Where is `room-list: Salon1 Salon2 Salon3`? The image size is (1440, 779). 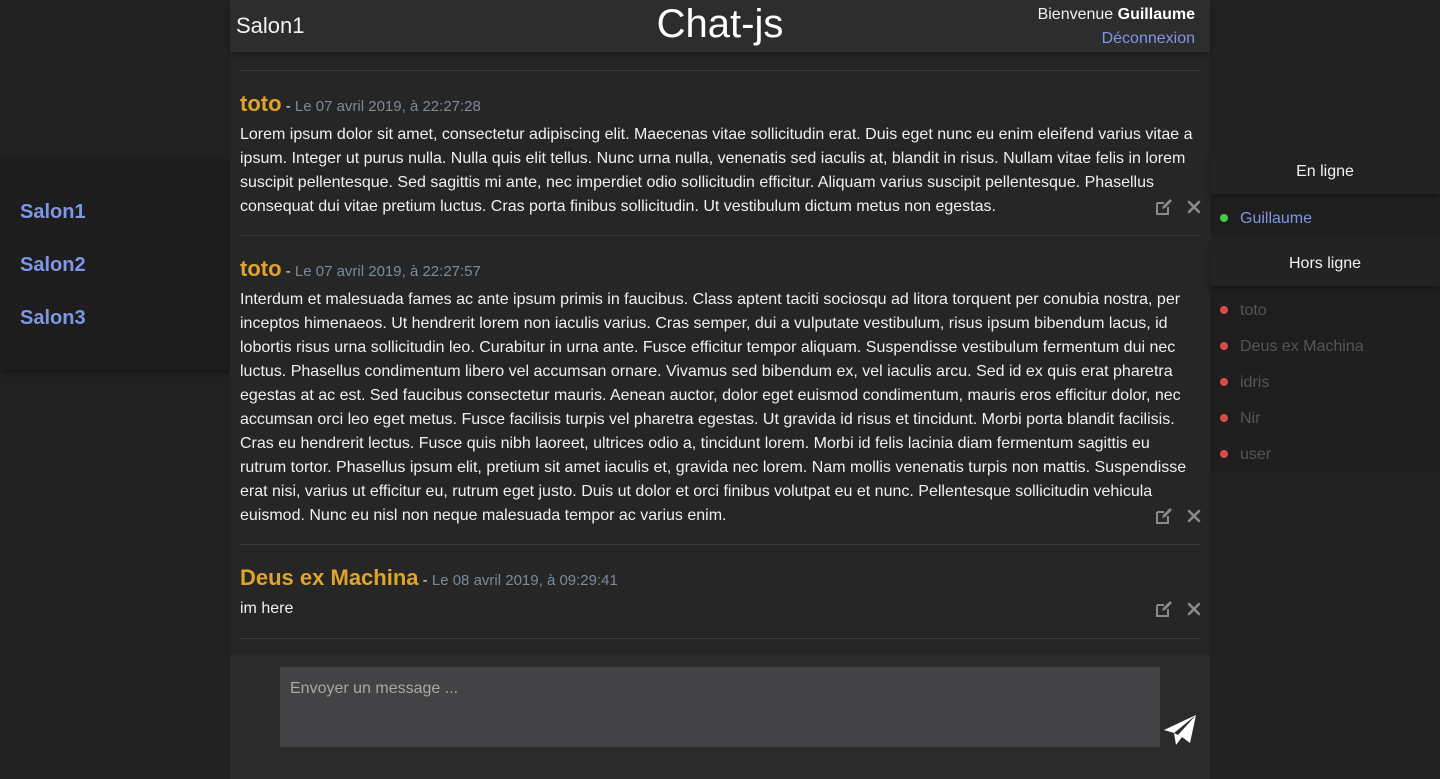
room-list: Salon1 Salon2 Salon3 is located at coordinates (115, 265).